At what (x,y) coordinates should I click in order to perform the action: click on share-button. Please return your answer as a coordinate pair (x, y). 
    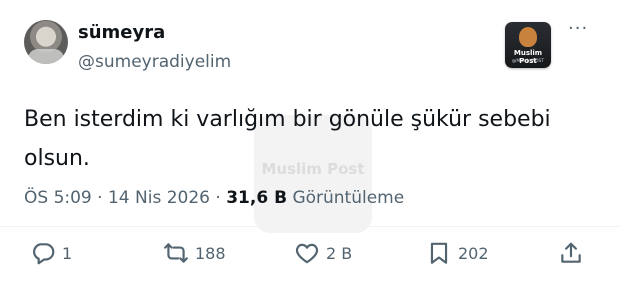
    Looking at the image, I should click on (571, 253).